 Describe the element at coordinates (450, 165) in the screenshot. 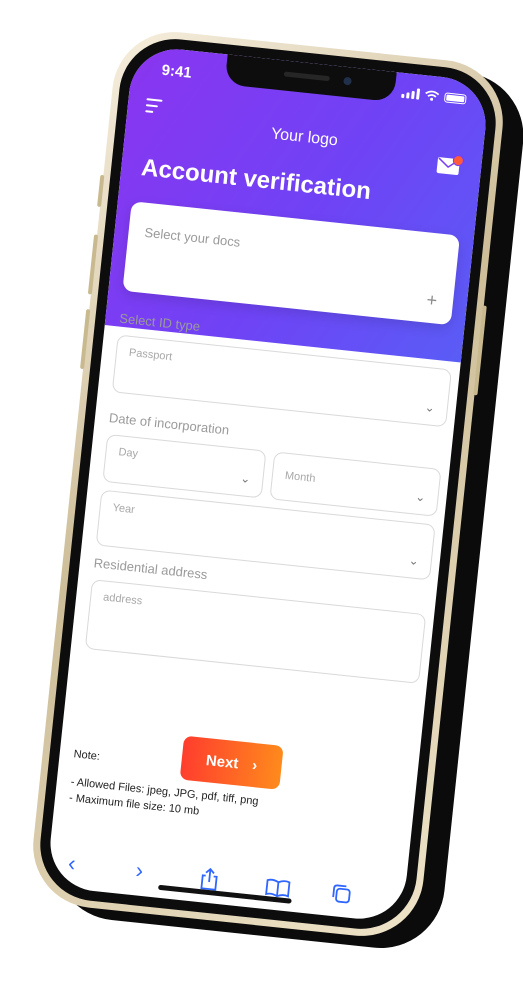

I see `mail-icon` at that location.